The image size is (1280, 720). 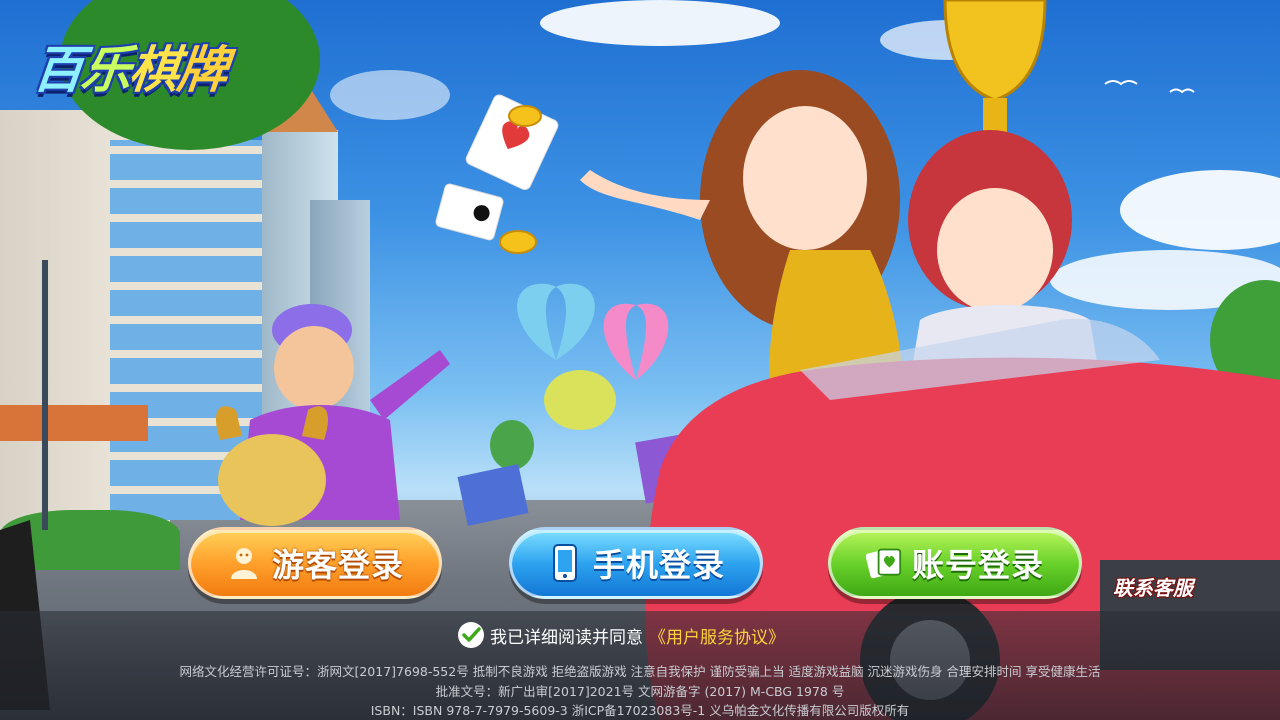 I want to click on logo-char: 百, so click(x=57, y=70).